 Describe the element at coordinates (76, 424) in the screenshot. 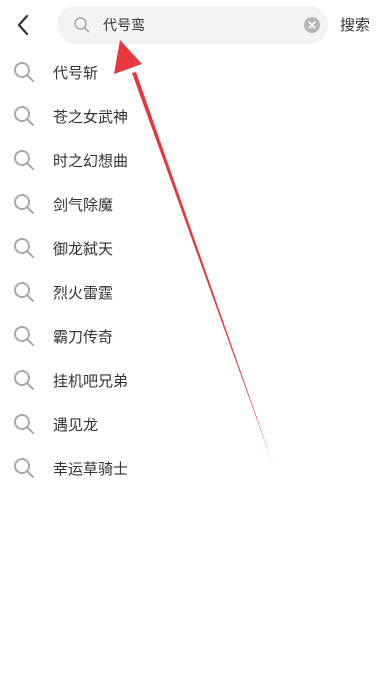

I see `suggestion-label: 遇见龙` at that location.